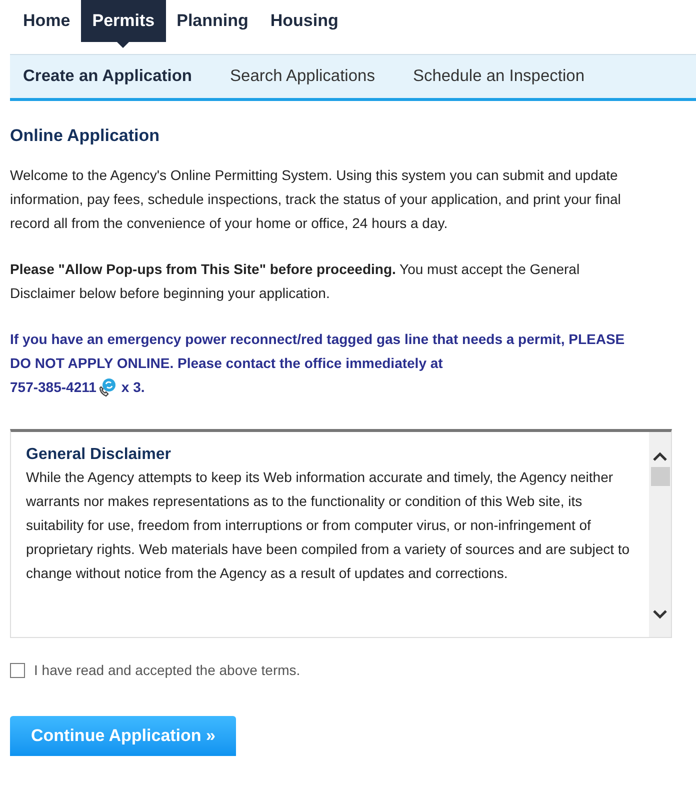 The height and width of the screenshot is (787, 696). What do you see at coordinates (107, 76) in the screenshot?
I see `sub-nav-link: Create an Application` at bounding box center [107, 76].